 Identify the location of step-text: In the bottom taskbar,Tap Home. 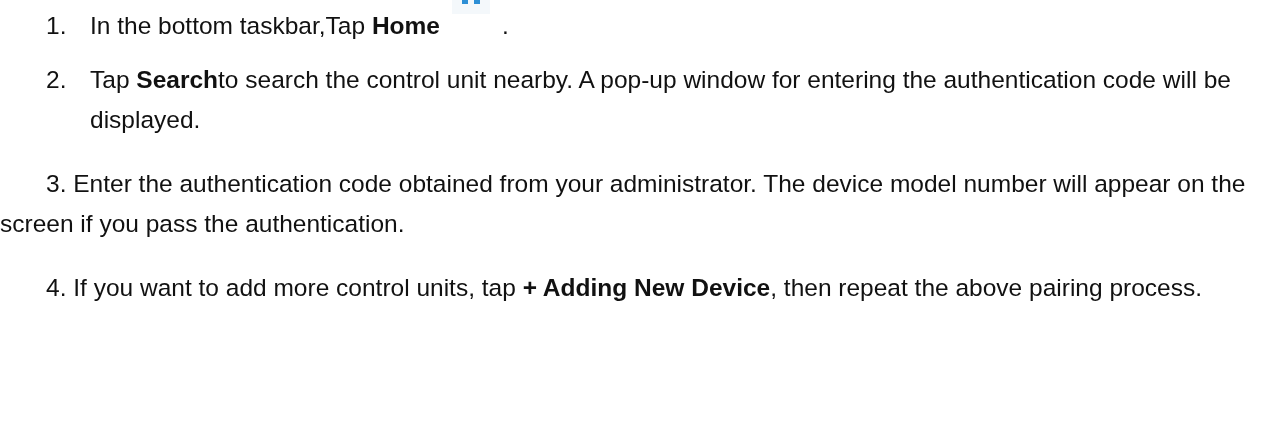
(265, 26).